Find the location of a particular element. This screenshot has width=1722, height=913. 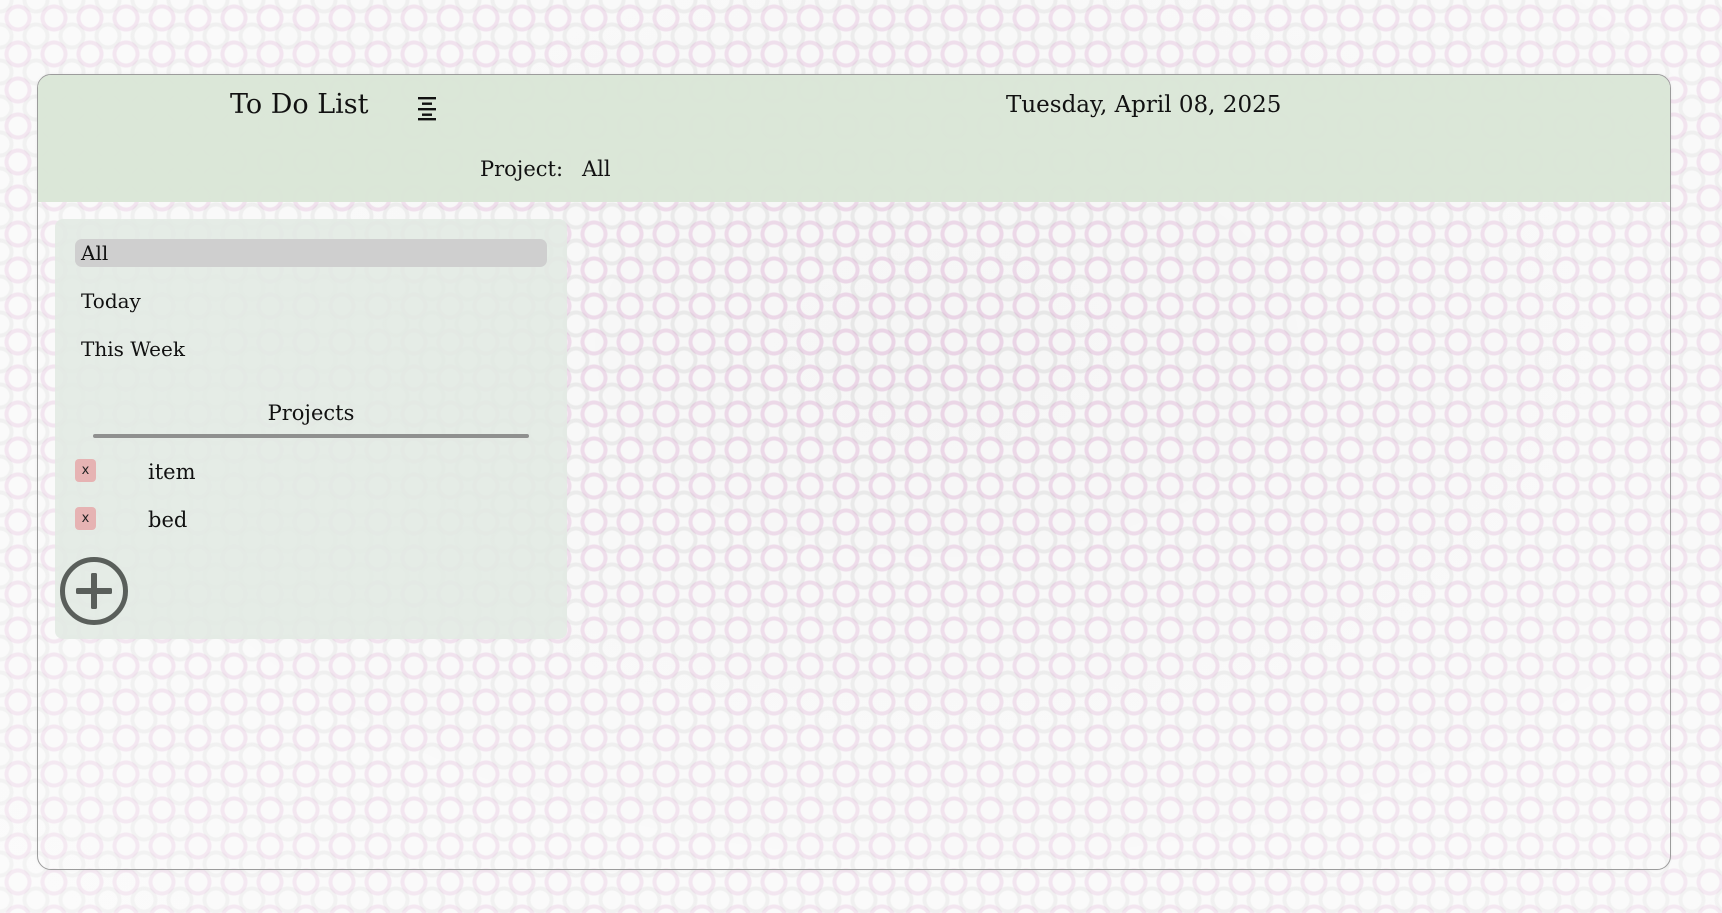

projects-divider is located at coordinates (311, 436).